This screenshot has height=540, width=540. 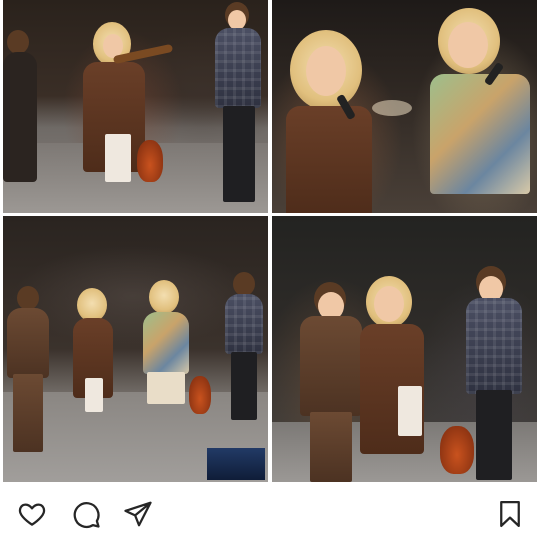 I want to click on like-button, so click(x=32, y=514).